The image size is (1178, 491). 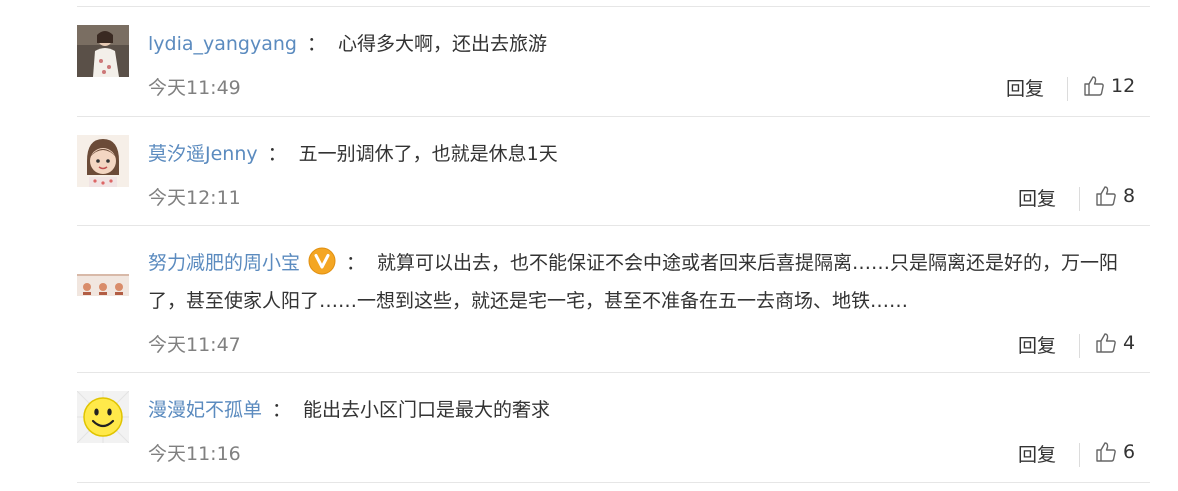 I want to click on username-link: 努力减肥的周小宝, so click(x=224, y=263).